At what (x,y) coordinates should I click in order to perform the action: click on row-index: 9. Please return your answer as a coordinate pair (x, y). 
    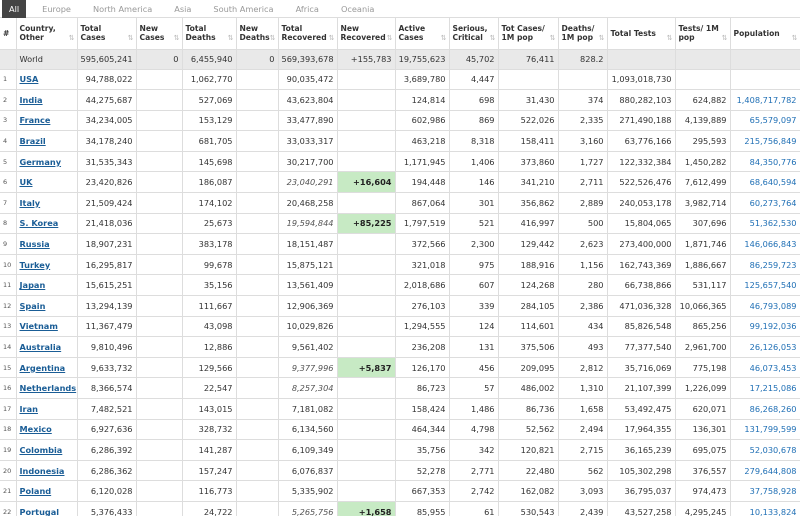
    Looking at the image, I should click on (8, 244).